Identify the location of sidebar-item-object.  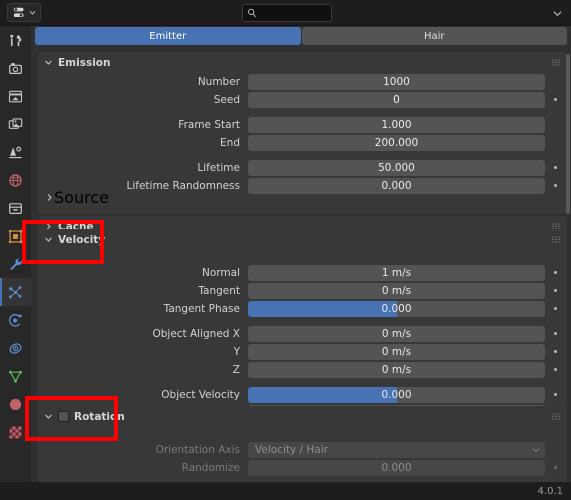
(15, 236).